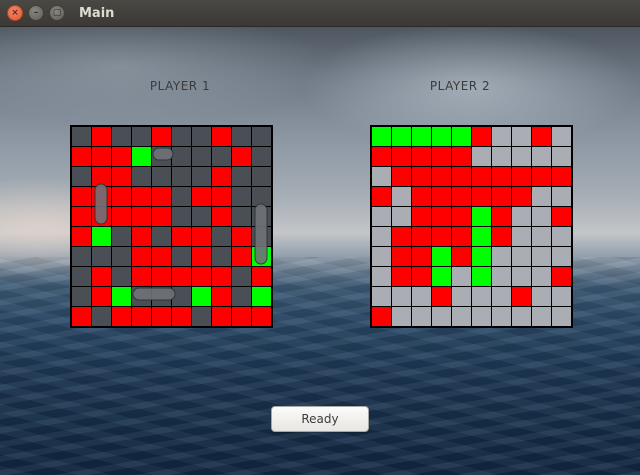 The height and width of the screenshot is (475, 640). I want to click on minimize-window-button: –, so click(36, 13).